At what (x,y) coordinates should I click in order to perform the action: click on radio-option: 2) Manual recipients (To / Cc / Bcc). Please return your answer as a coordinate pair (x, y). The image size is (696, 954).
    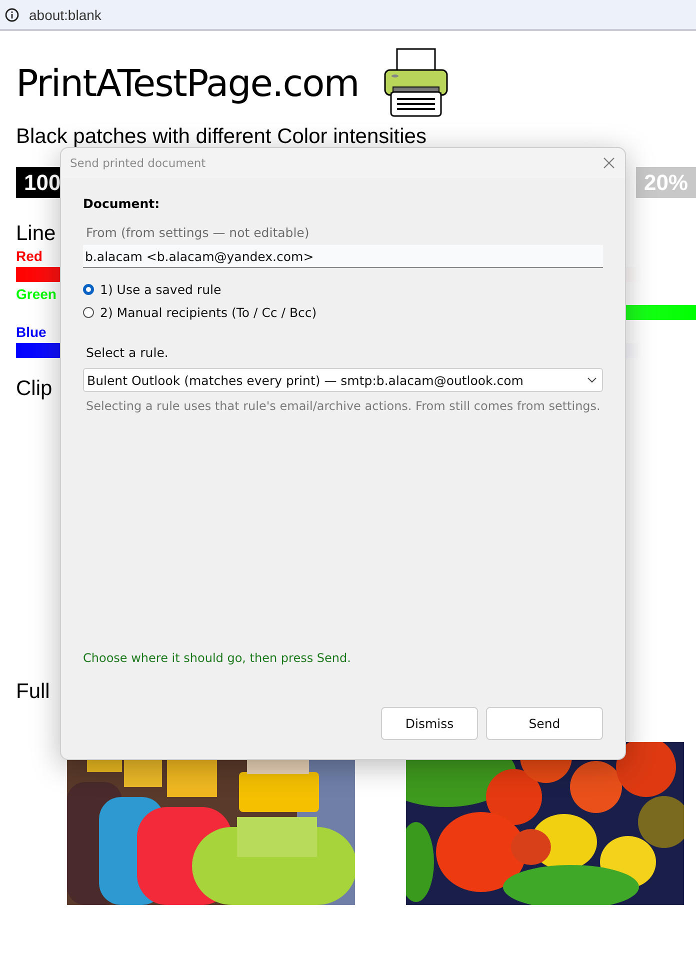
    Looking at the image, I should click on (200, 312).